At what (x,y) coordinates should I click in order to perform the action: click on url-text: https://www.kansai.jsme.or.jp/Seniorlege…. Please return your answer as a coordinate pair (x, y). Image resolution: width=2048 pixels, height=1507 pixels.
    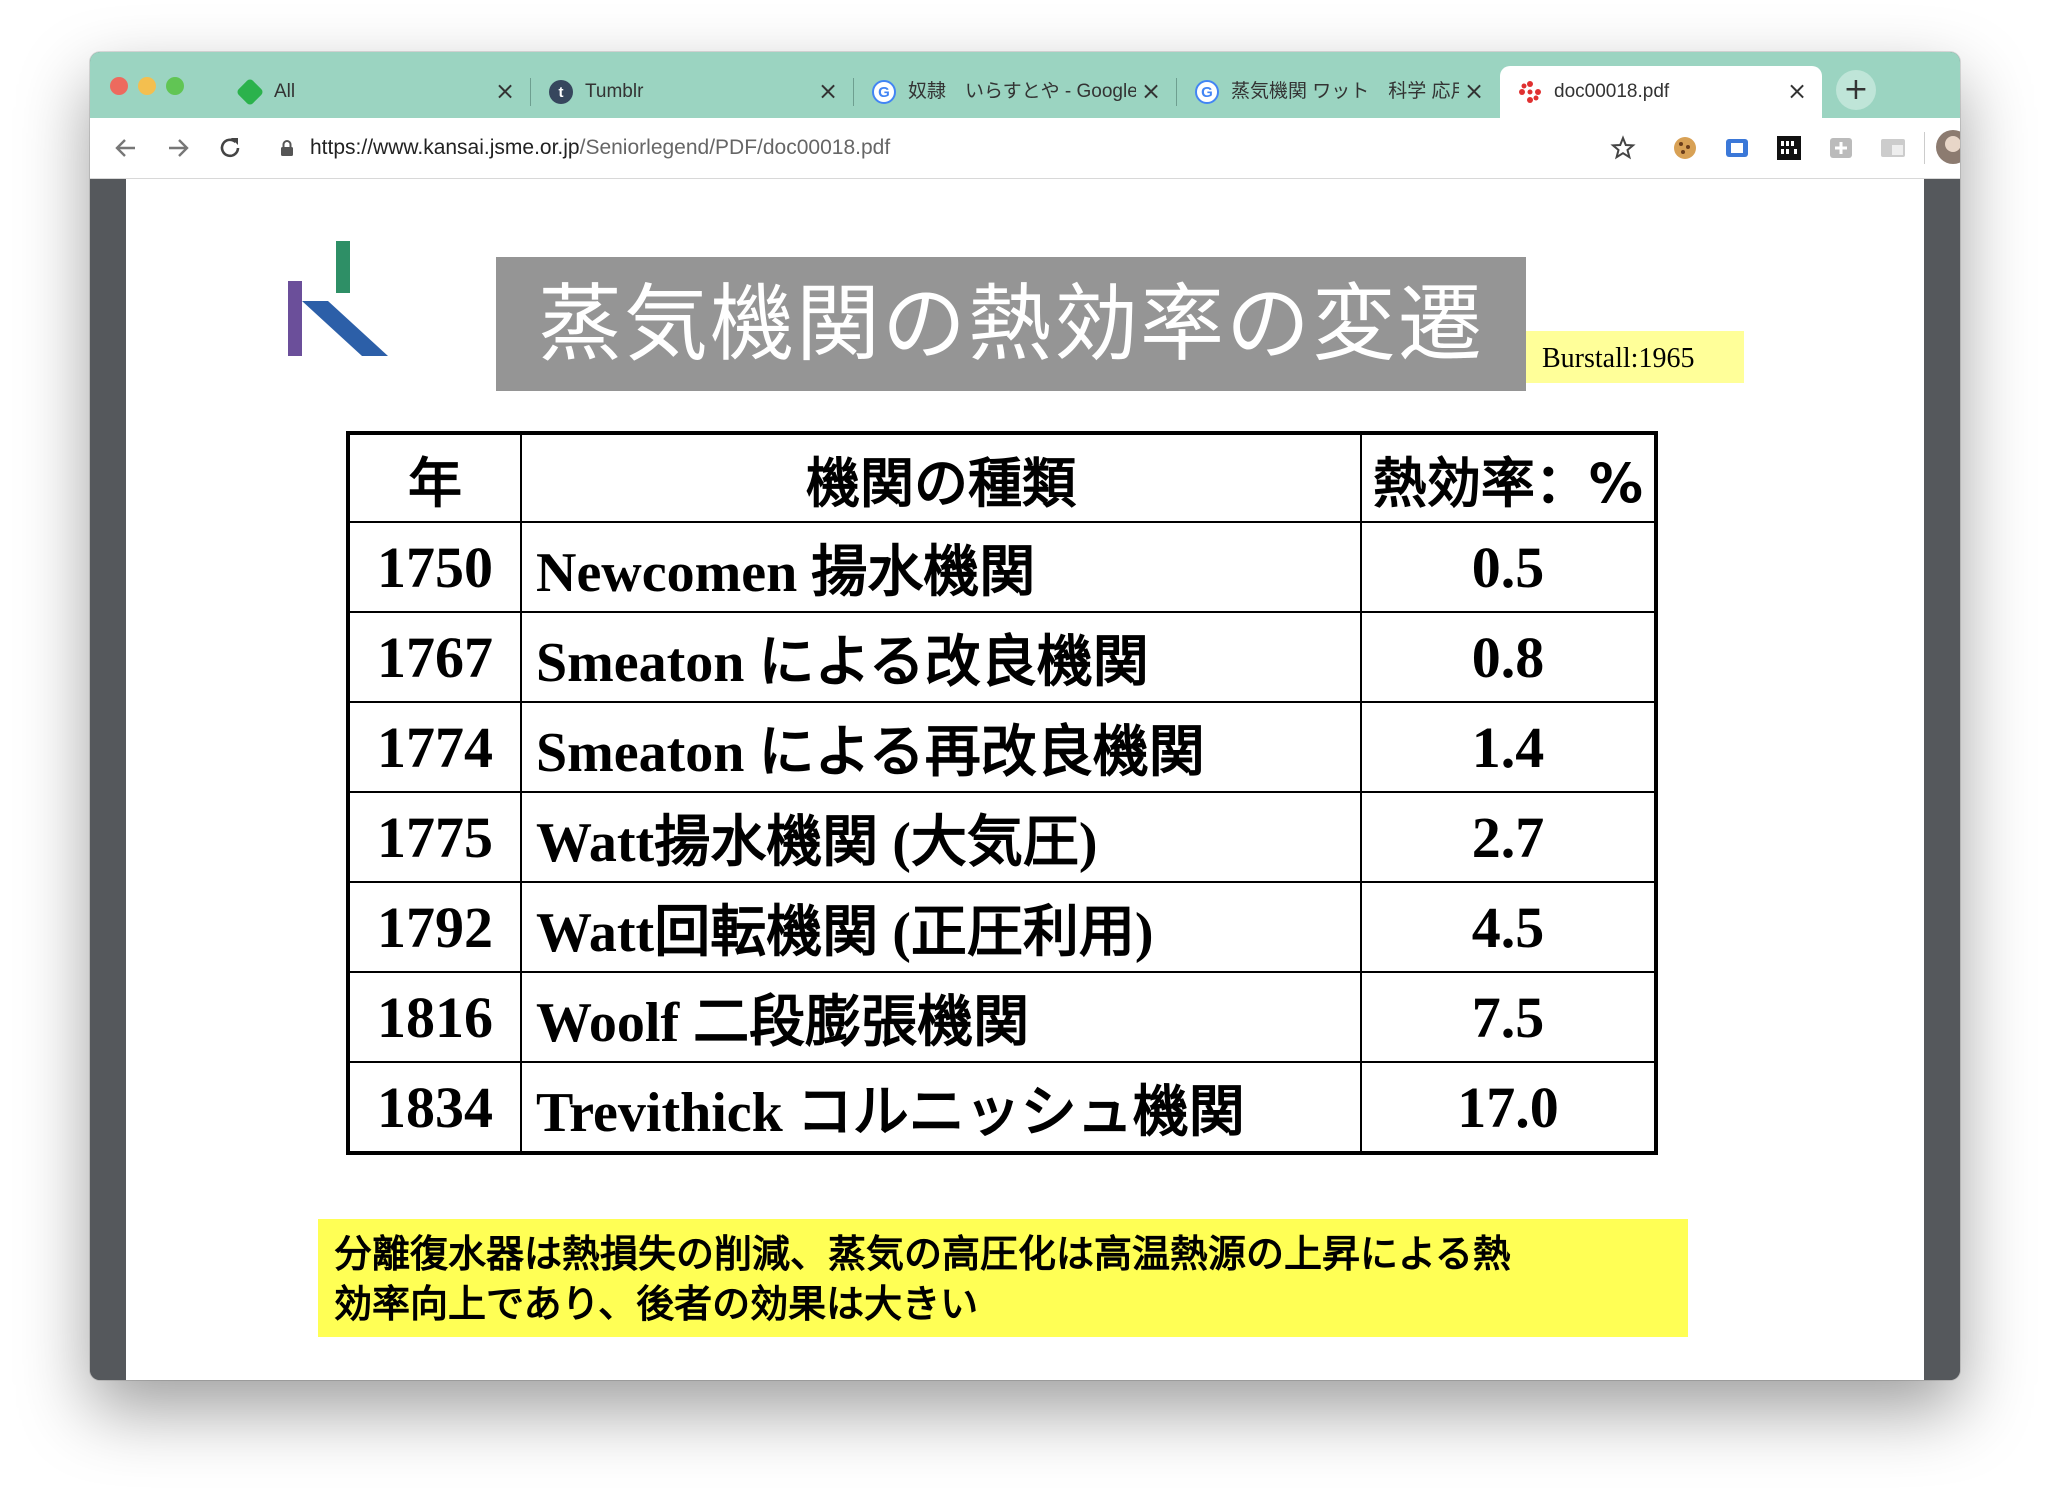
    Looking at the image, I should click on (600, 148).